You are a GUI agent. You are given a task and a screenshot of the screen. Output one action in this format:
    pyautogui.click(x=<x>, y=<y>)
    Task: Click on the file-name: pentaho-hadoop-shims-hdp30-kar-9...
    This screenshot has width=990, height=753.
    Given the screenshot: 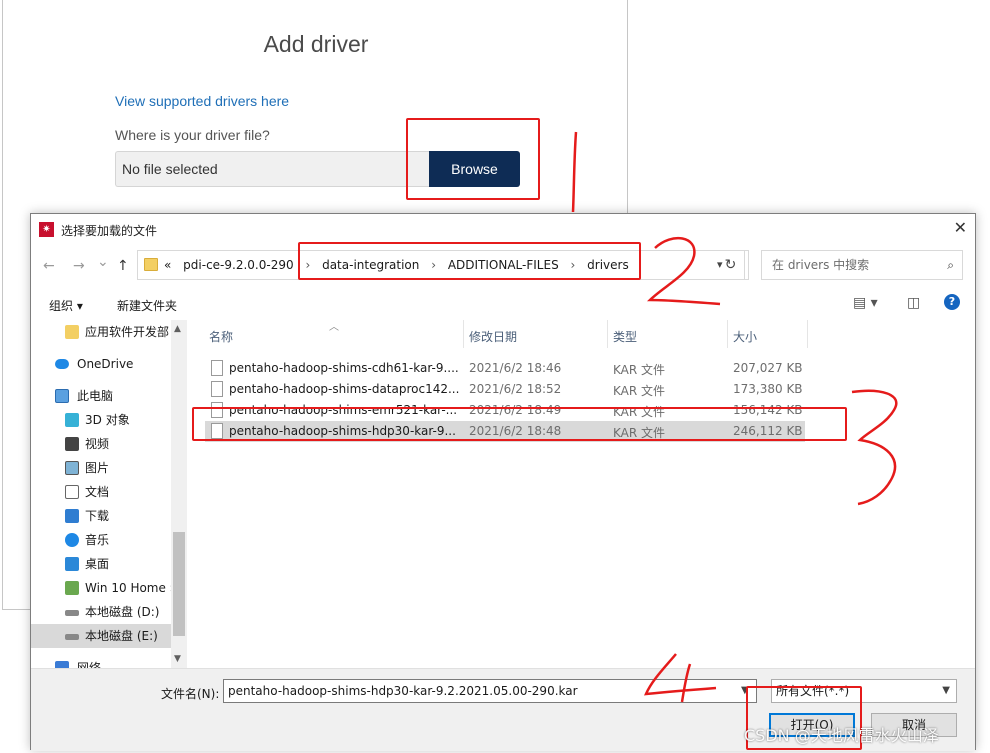 What is the action you would take?
    pyautogui.click(x=342, y=431)
    